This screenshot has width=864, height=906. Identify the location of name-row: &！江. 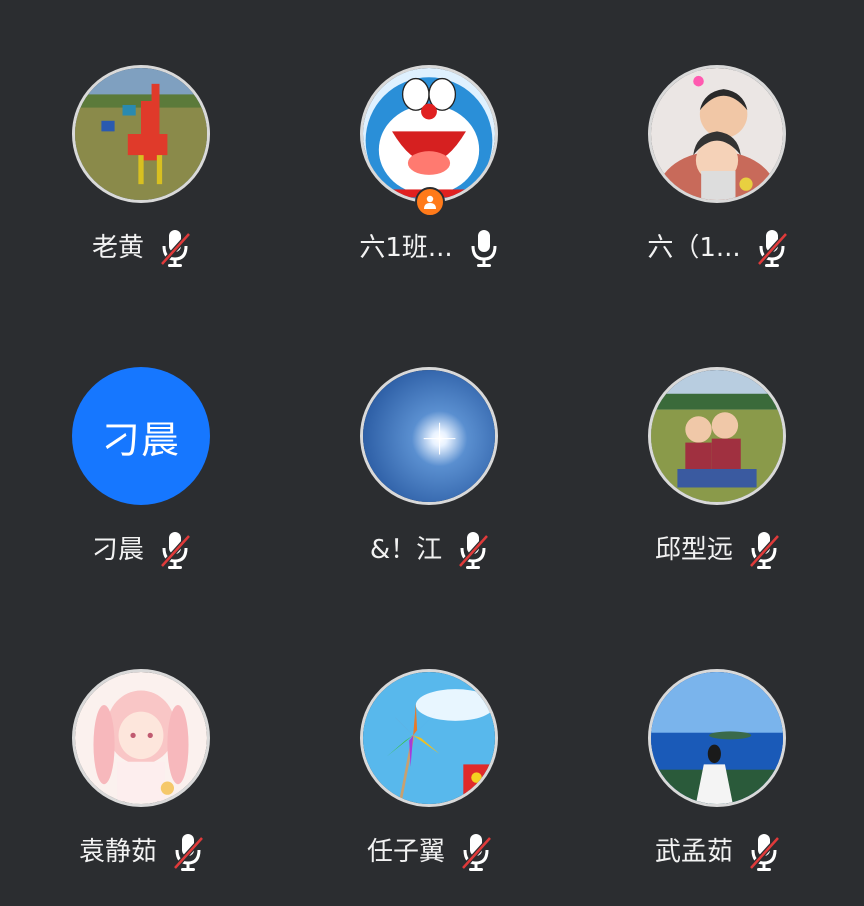
(430, 550).